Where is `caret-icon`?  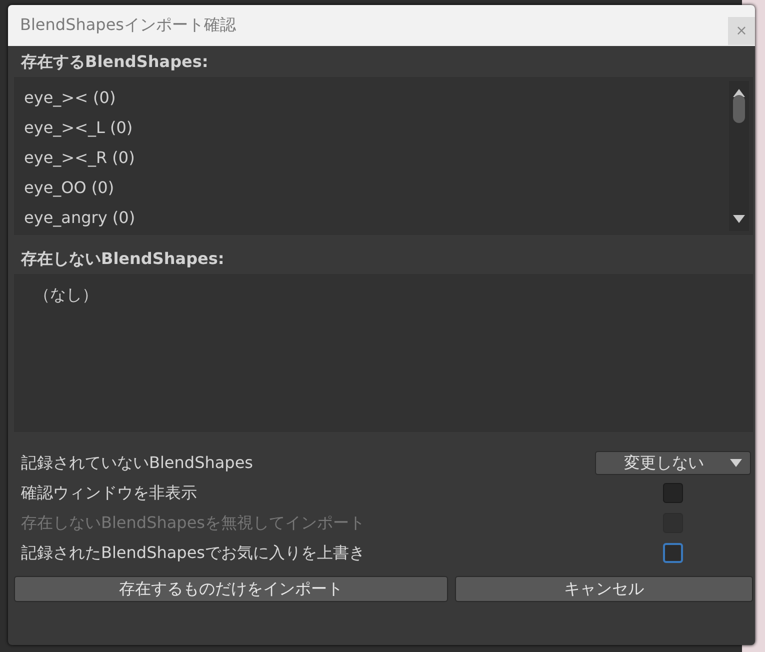
caret-icon is located at coordinates (736, 463).